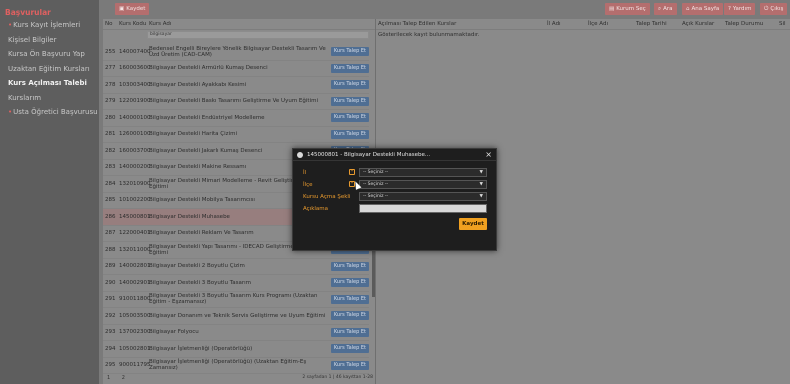 This screenshot has width=790, height=384. Describe the element at coordinates (258, 35) in the screenshot. I see `course-name-filter-input: bilgisayar` at that location.